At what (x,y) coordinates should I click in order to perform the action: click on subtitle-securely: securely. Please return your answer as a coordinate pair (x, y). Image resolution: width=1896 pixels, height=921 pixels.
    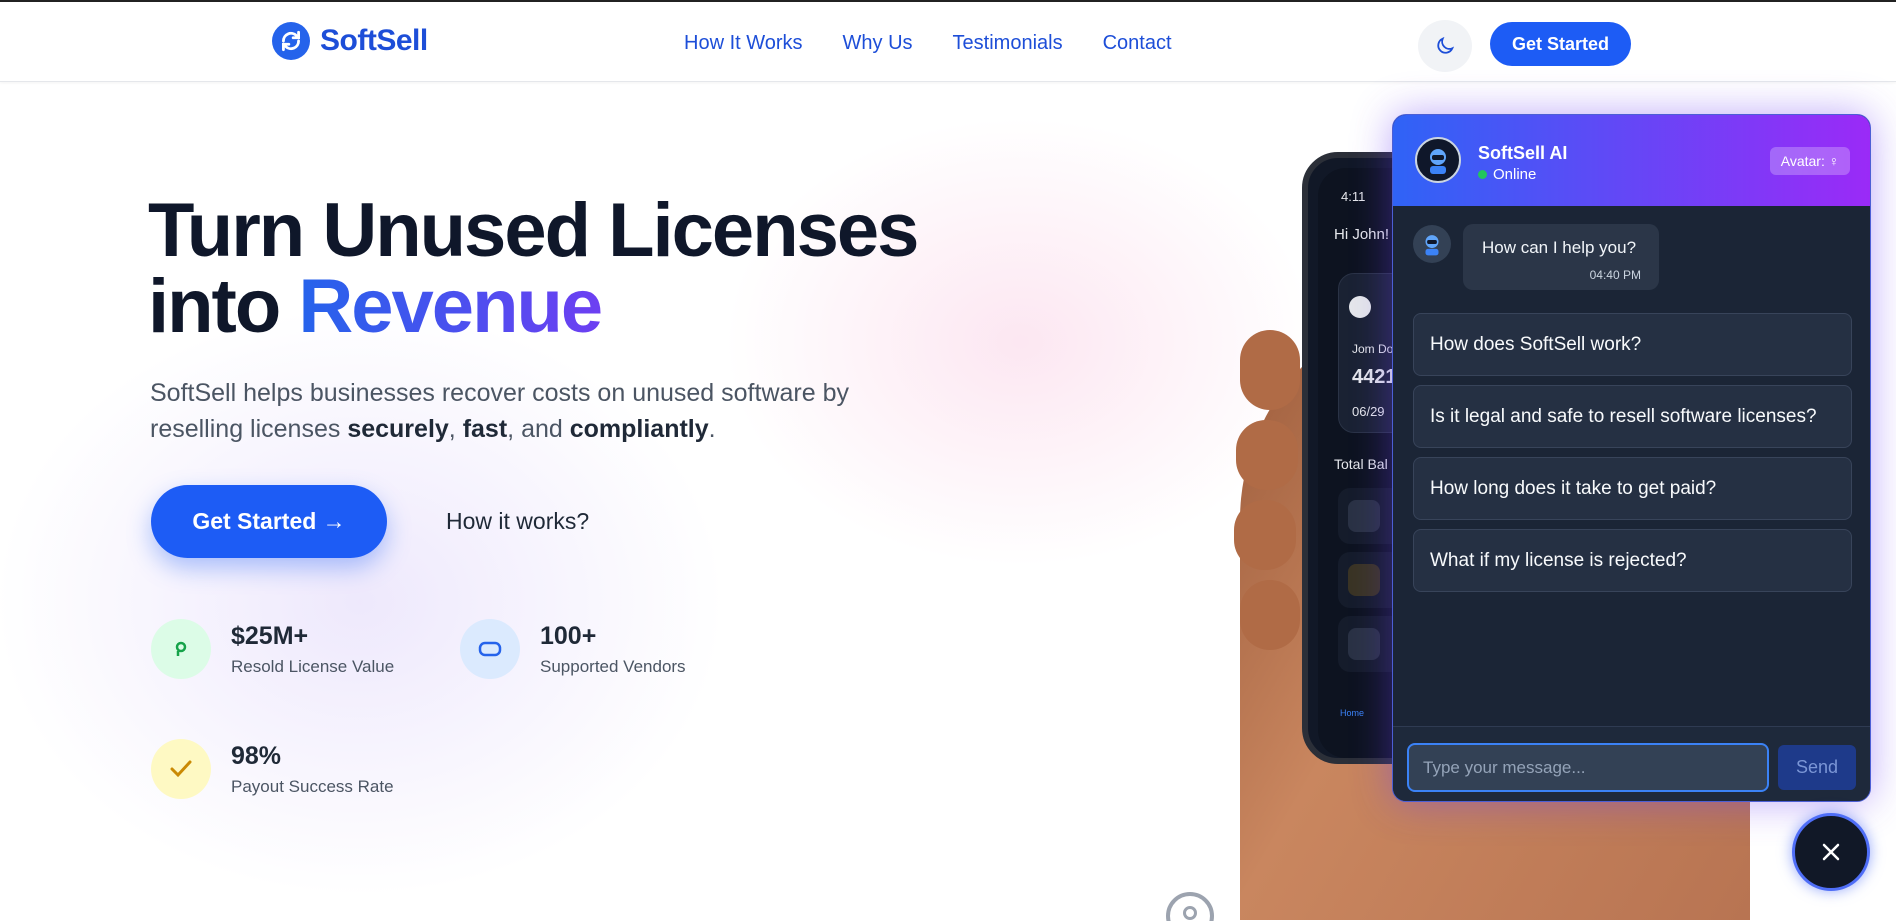
    Looking at the image, I should click on (398, 429).